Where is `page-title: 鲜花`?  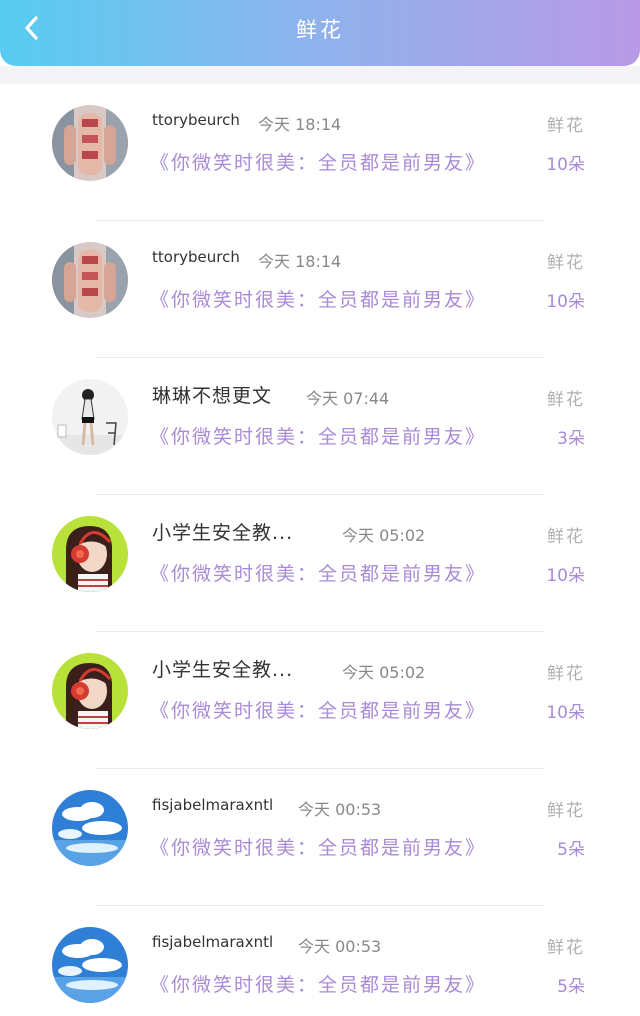 page-title: 鲜花 is located at coordinates (320, 30).